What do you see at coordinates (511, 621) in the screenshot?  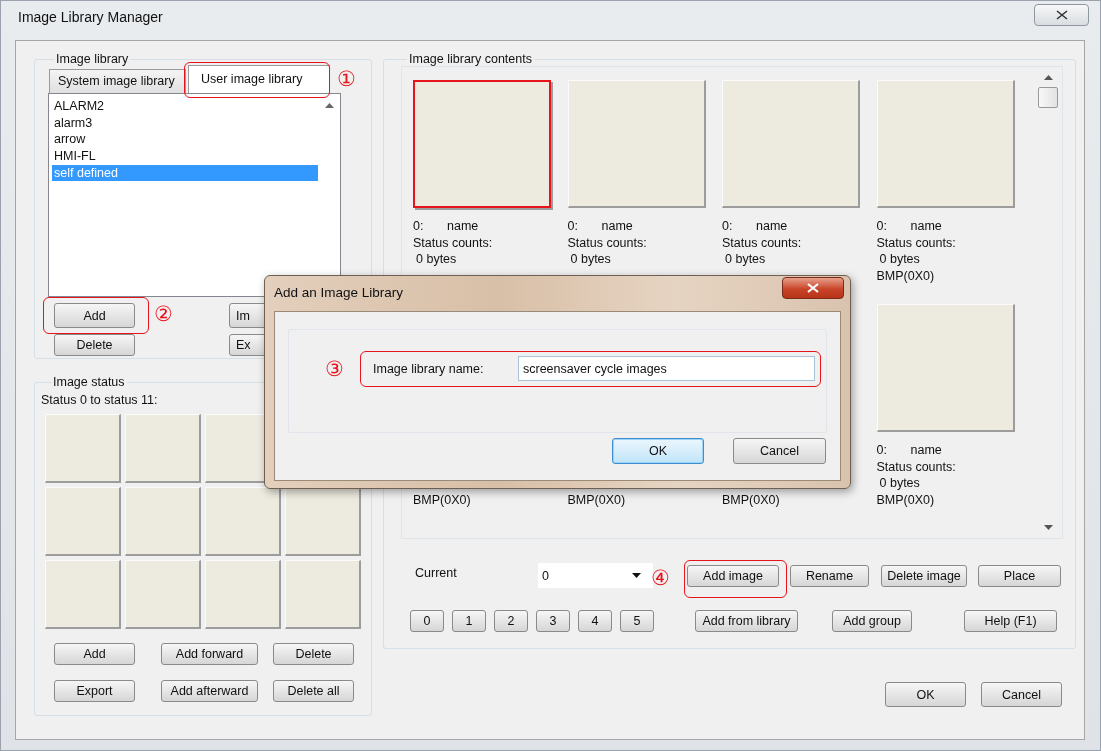 I see `push-button: 2` at bounding box center [511, 621].